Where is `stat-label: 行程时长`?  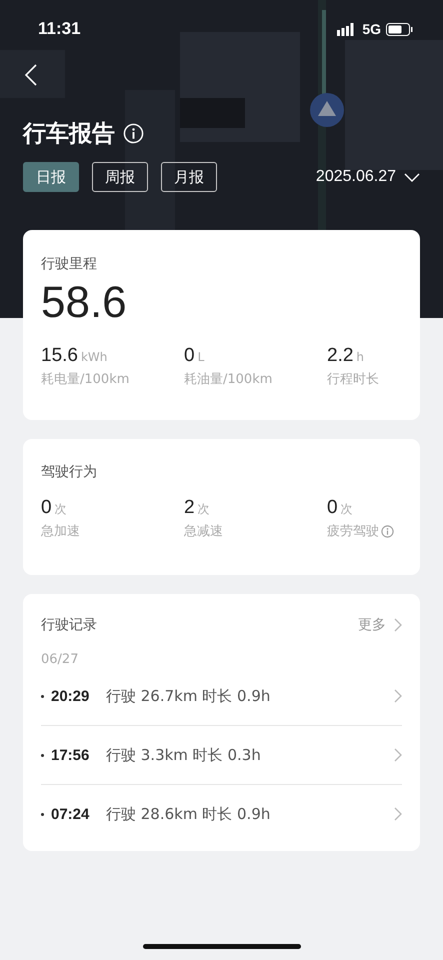 stat-label: 行程时长 is located at coordinates (353, 379).